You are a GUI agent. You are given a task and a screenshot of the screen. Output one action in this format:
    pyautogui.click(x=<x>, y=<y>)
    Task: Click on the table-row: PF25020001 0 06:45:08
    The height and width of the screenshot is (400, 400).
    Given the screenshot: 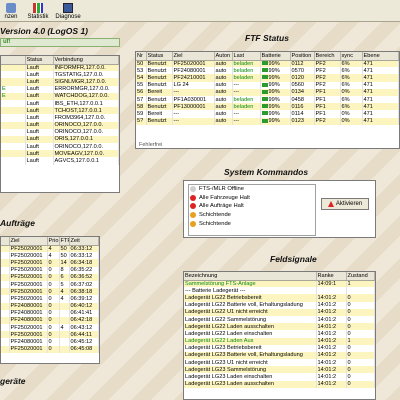 What is the action you would take?
    pyautogui.click(x=50, y=349)
    